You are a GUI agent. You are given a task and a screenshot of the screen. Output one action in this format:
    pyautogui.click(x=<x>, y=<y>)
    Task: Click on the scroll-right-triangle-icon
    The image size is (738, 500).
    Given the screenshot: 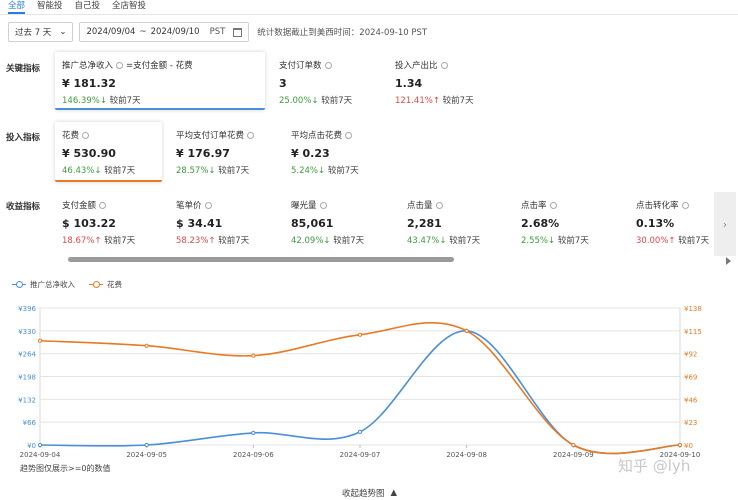 What is the action you would take?
    pyautogui.click(x=728, y=261)
    